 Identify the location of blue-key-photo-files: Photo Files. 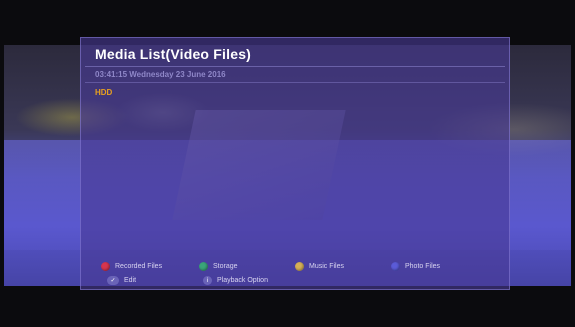
(415, 266).